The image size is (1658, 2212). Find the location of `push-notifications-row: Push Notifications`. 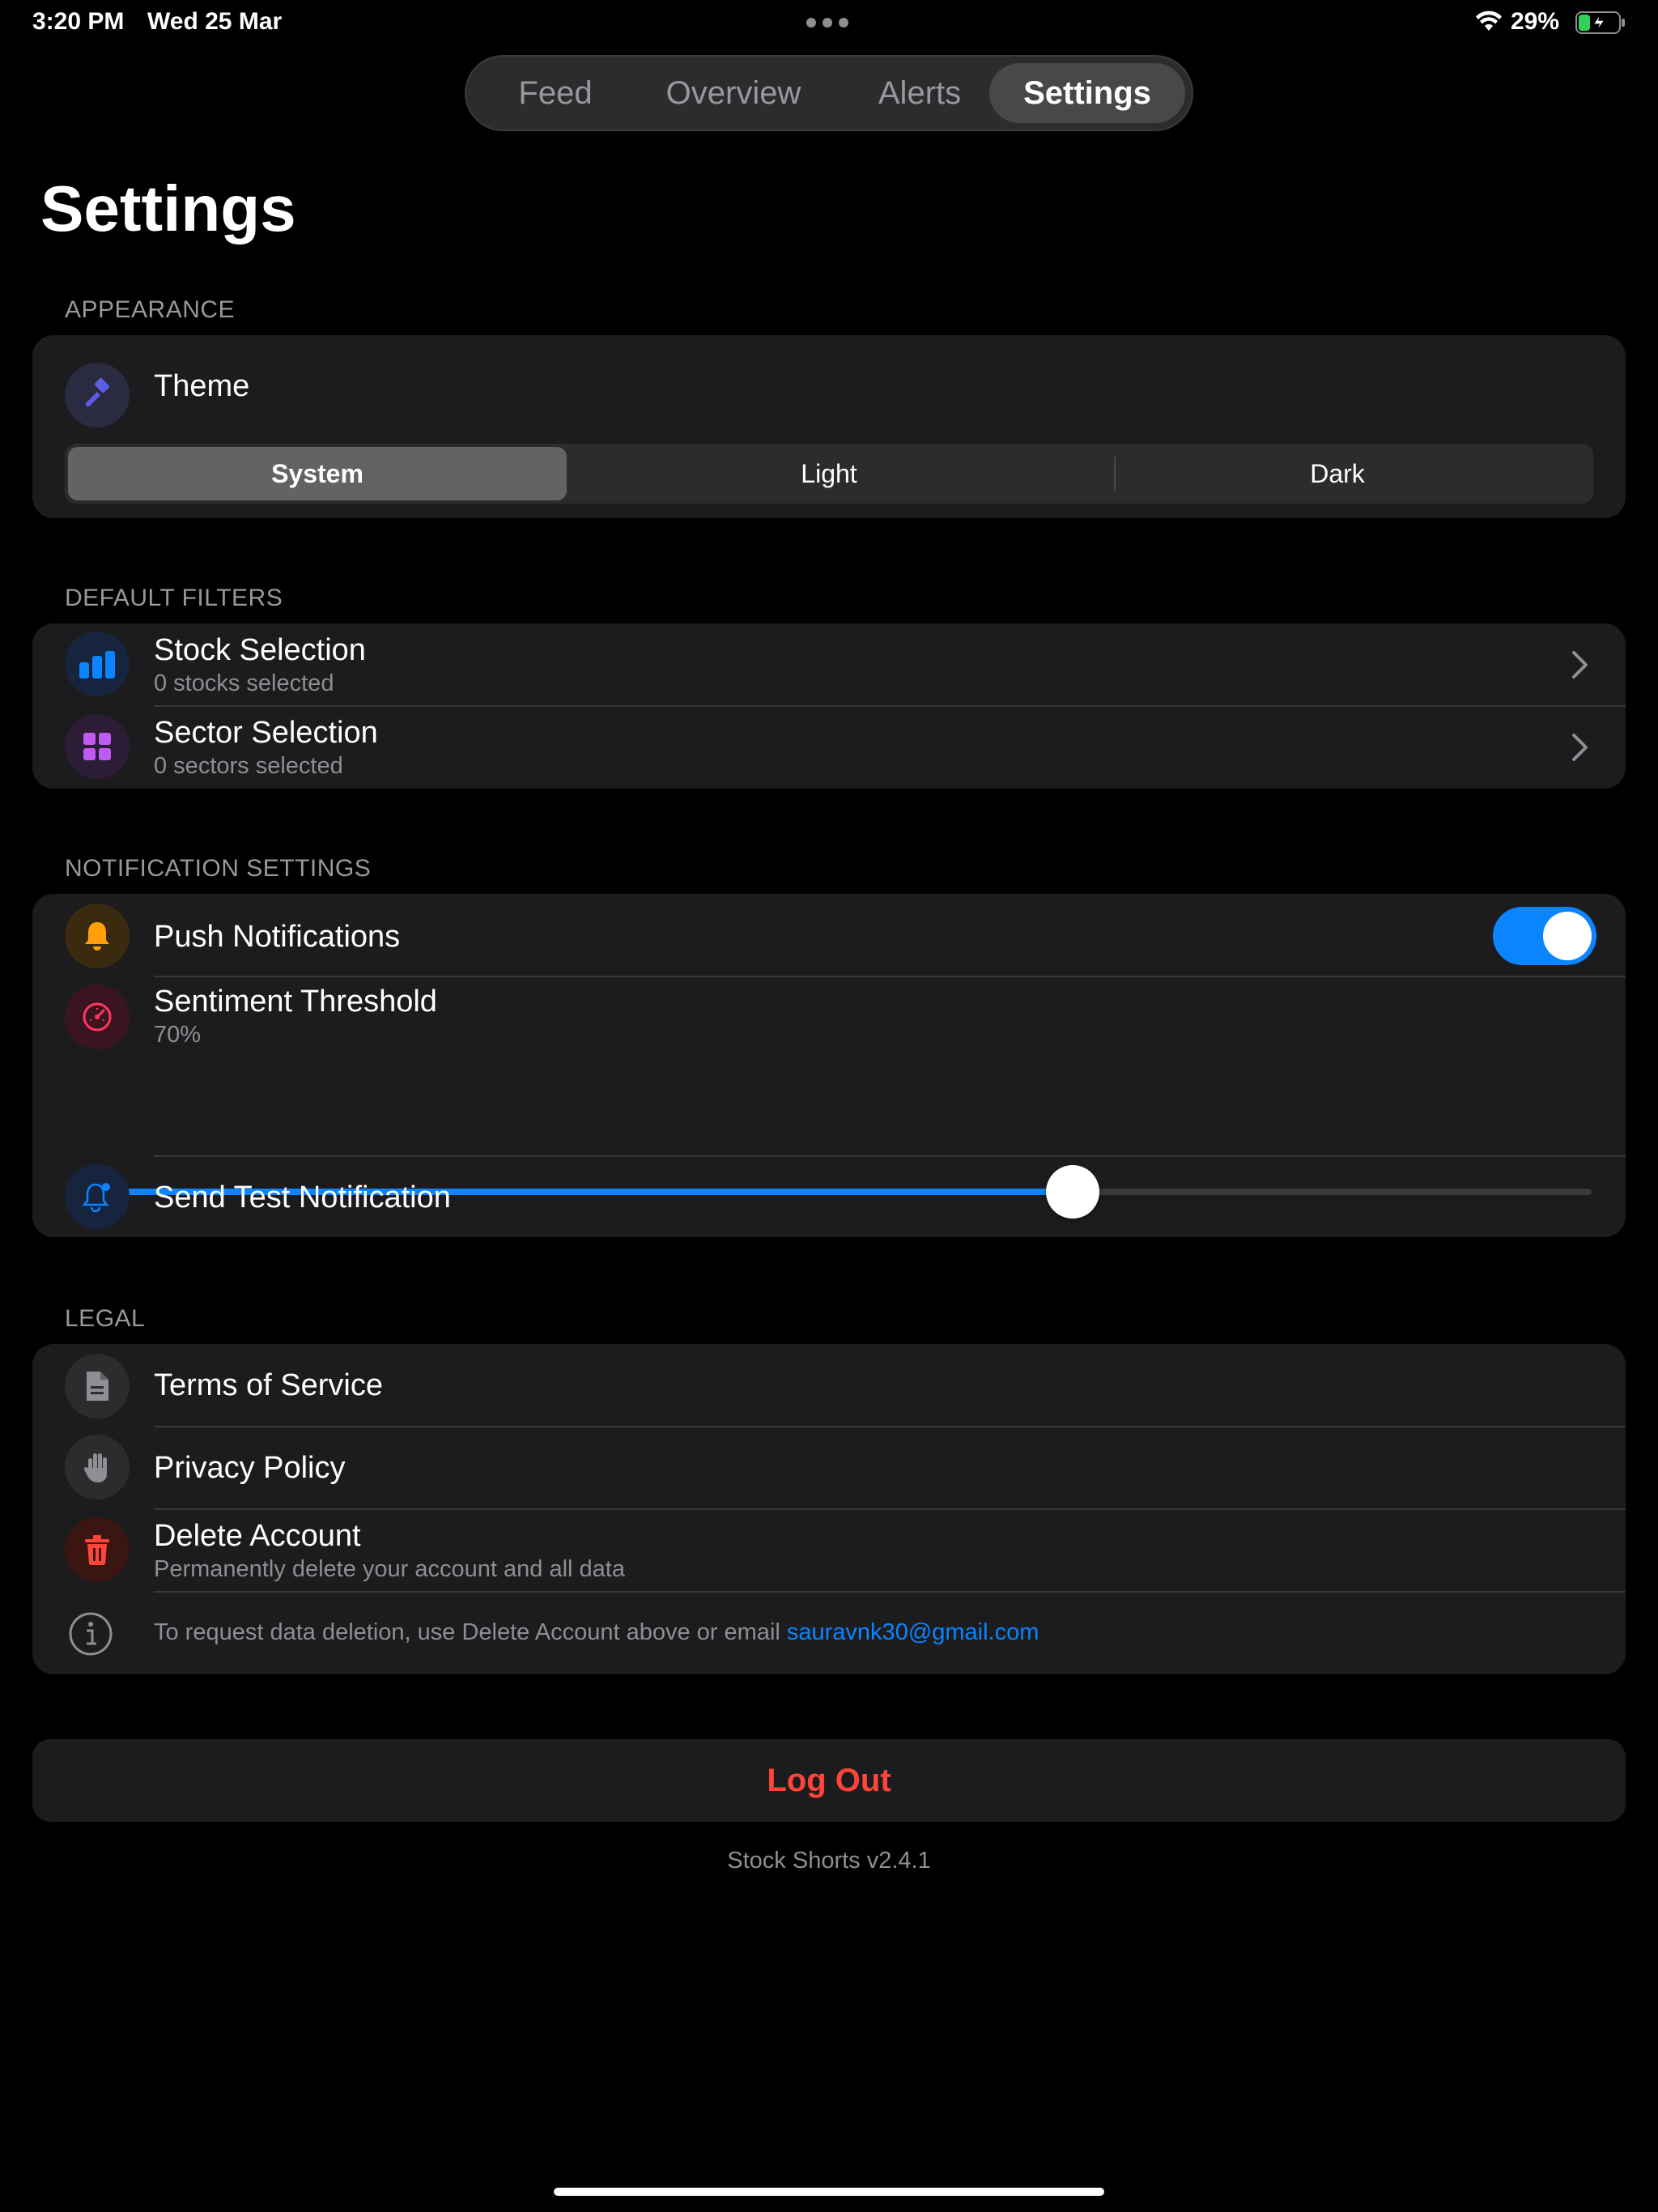

push-notifications-row: Push Notifications is located at coordinates (829, 935).